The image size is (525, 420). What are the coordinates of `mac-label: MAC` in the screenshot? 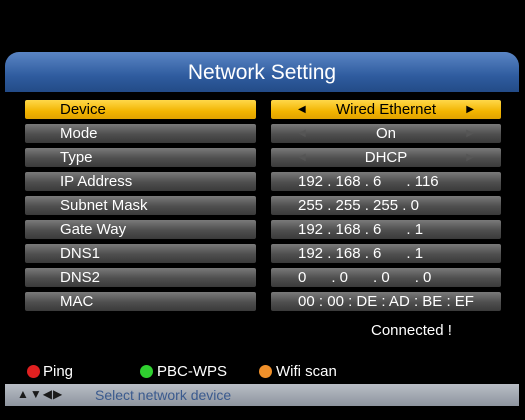 It's located at (140, 301).